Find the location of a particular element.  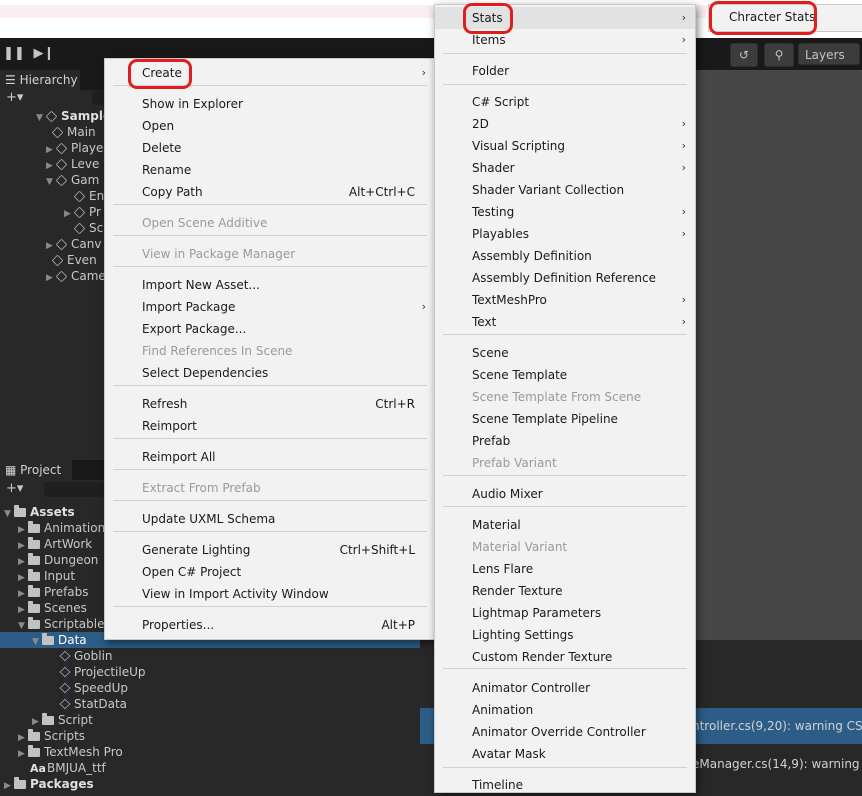

menu-item-shader-variant-collection: Shader Variant Collection is located at coordinates (565, 190).